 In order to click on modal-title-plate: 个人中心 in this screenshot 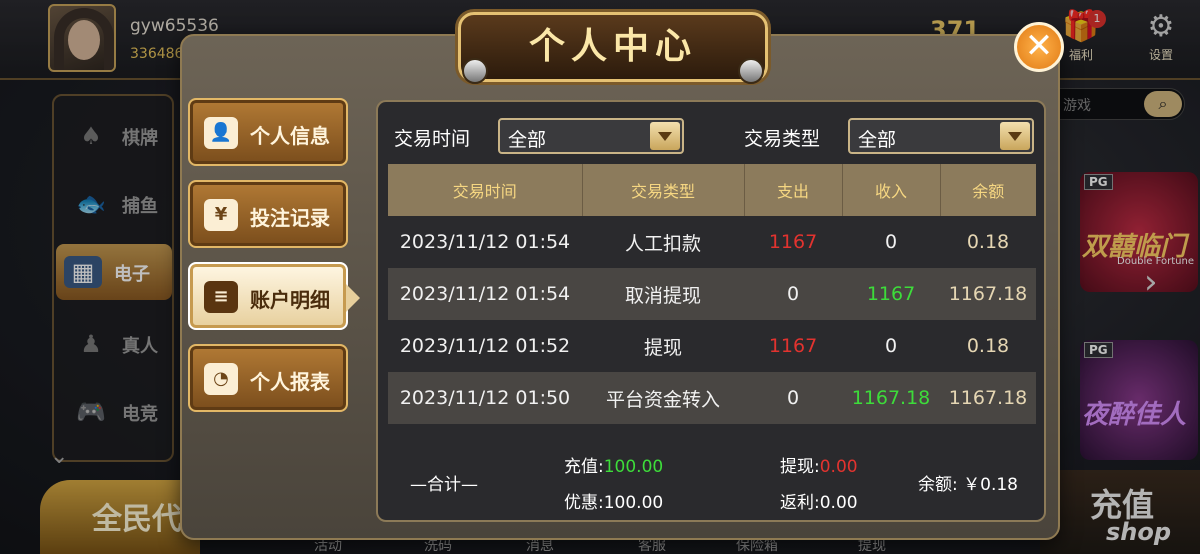, I will do `click(613, 47)`.